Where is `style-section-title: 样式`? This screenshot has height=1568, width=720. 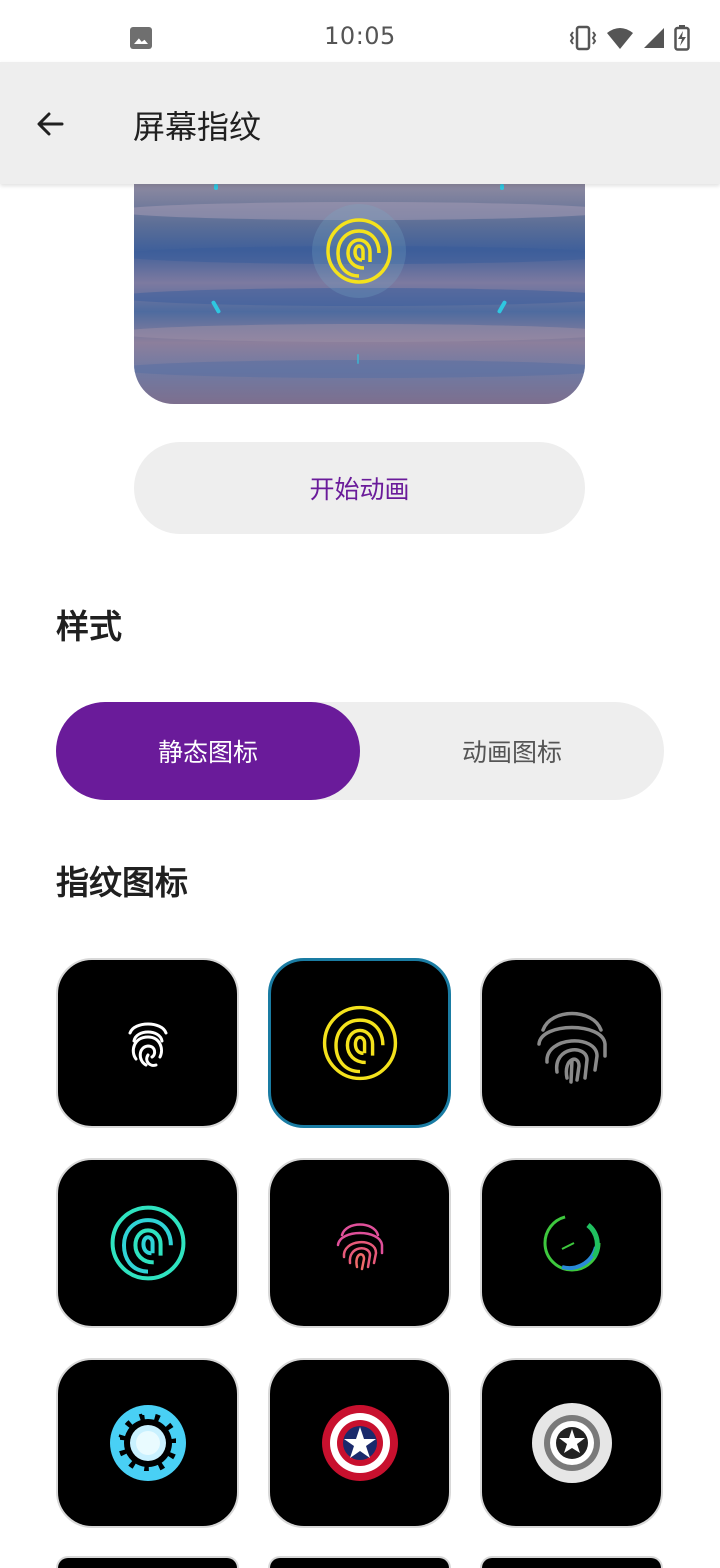
style-section-title: 样式 is located at coordinates (89, 626).